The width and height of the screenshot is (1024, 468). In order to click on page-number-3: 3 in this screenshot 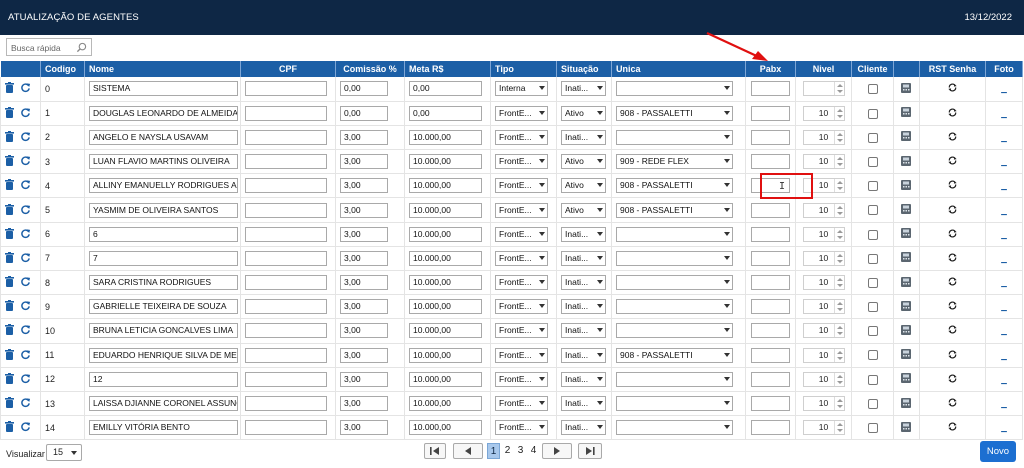, I will do `click(520, 451)`.